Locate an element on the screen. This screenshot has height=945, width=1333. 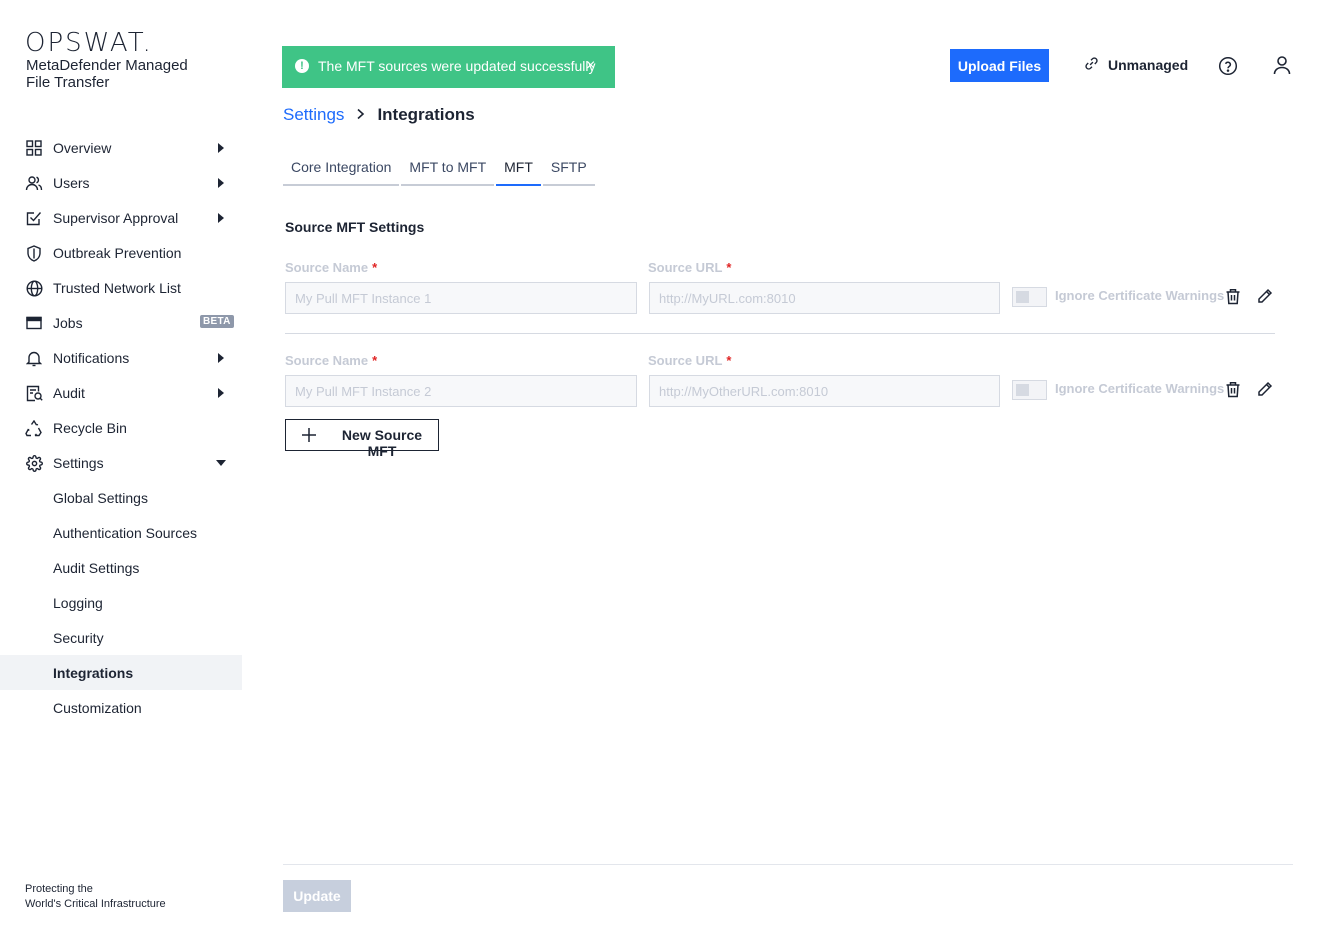
tab-sftp: SFTP is located at coordinates (568, 171).